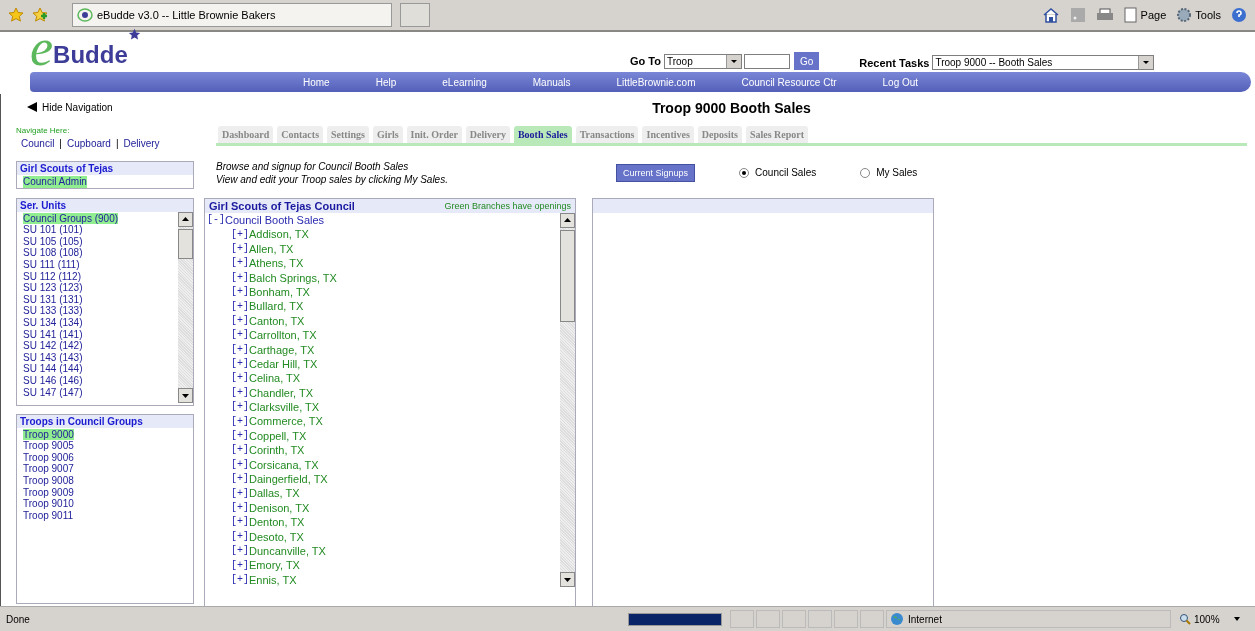 The width and height of the screenshot is (1255, 631). I want to click on list-item: Council Groups (900), so click(71, 218).